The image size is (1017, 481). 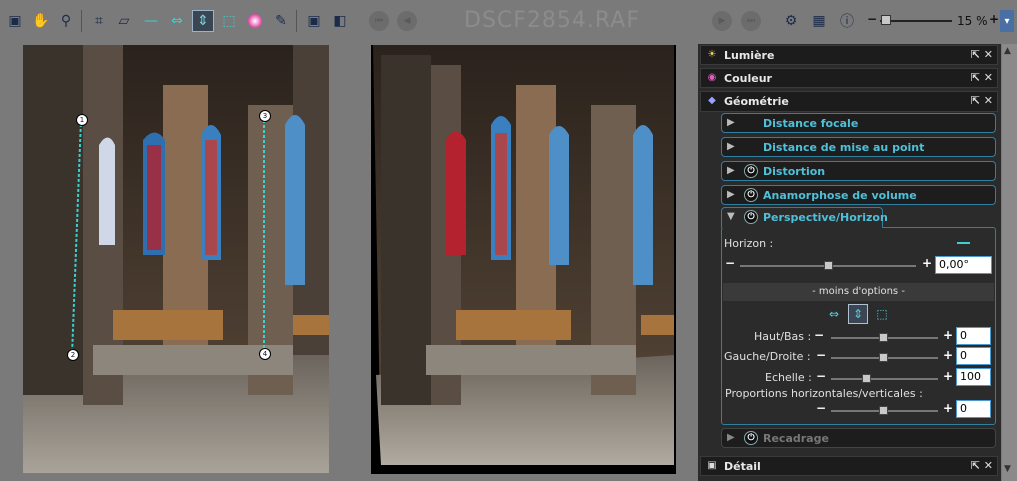 What do you see at coordinates (849, 466) in the screenshot?
I see `panel-detail: ▣ Détail ⇱ ✕` at bounding box center [849, 466].